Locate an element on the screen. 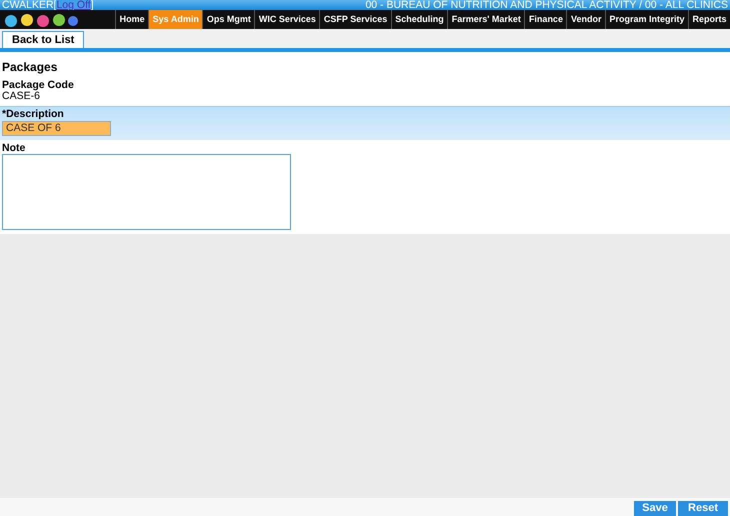  bracket: ] is located at coordinates (92, 5).